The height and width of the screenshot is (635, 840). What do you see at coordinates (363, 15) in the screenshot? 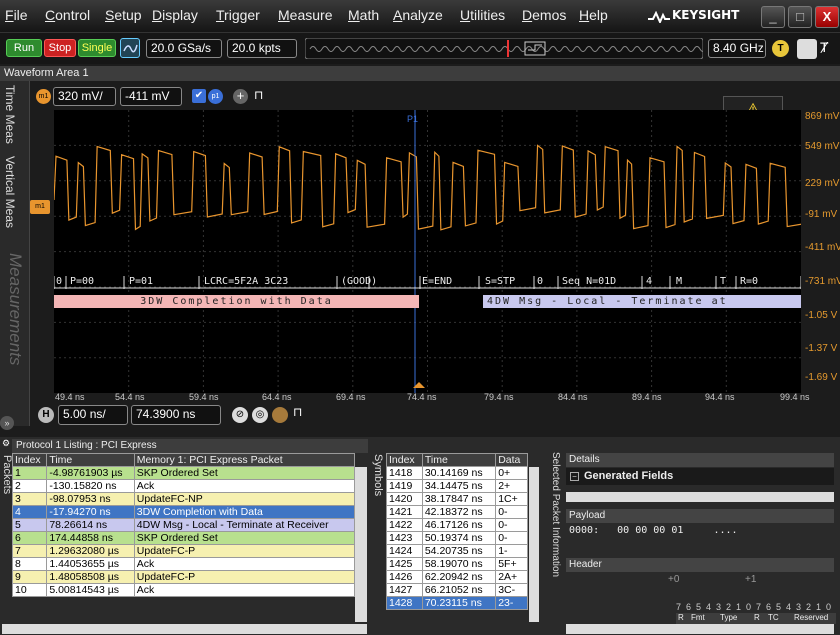
I see `menu-math: Math` at bounding box center [363, 15].